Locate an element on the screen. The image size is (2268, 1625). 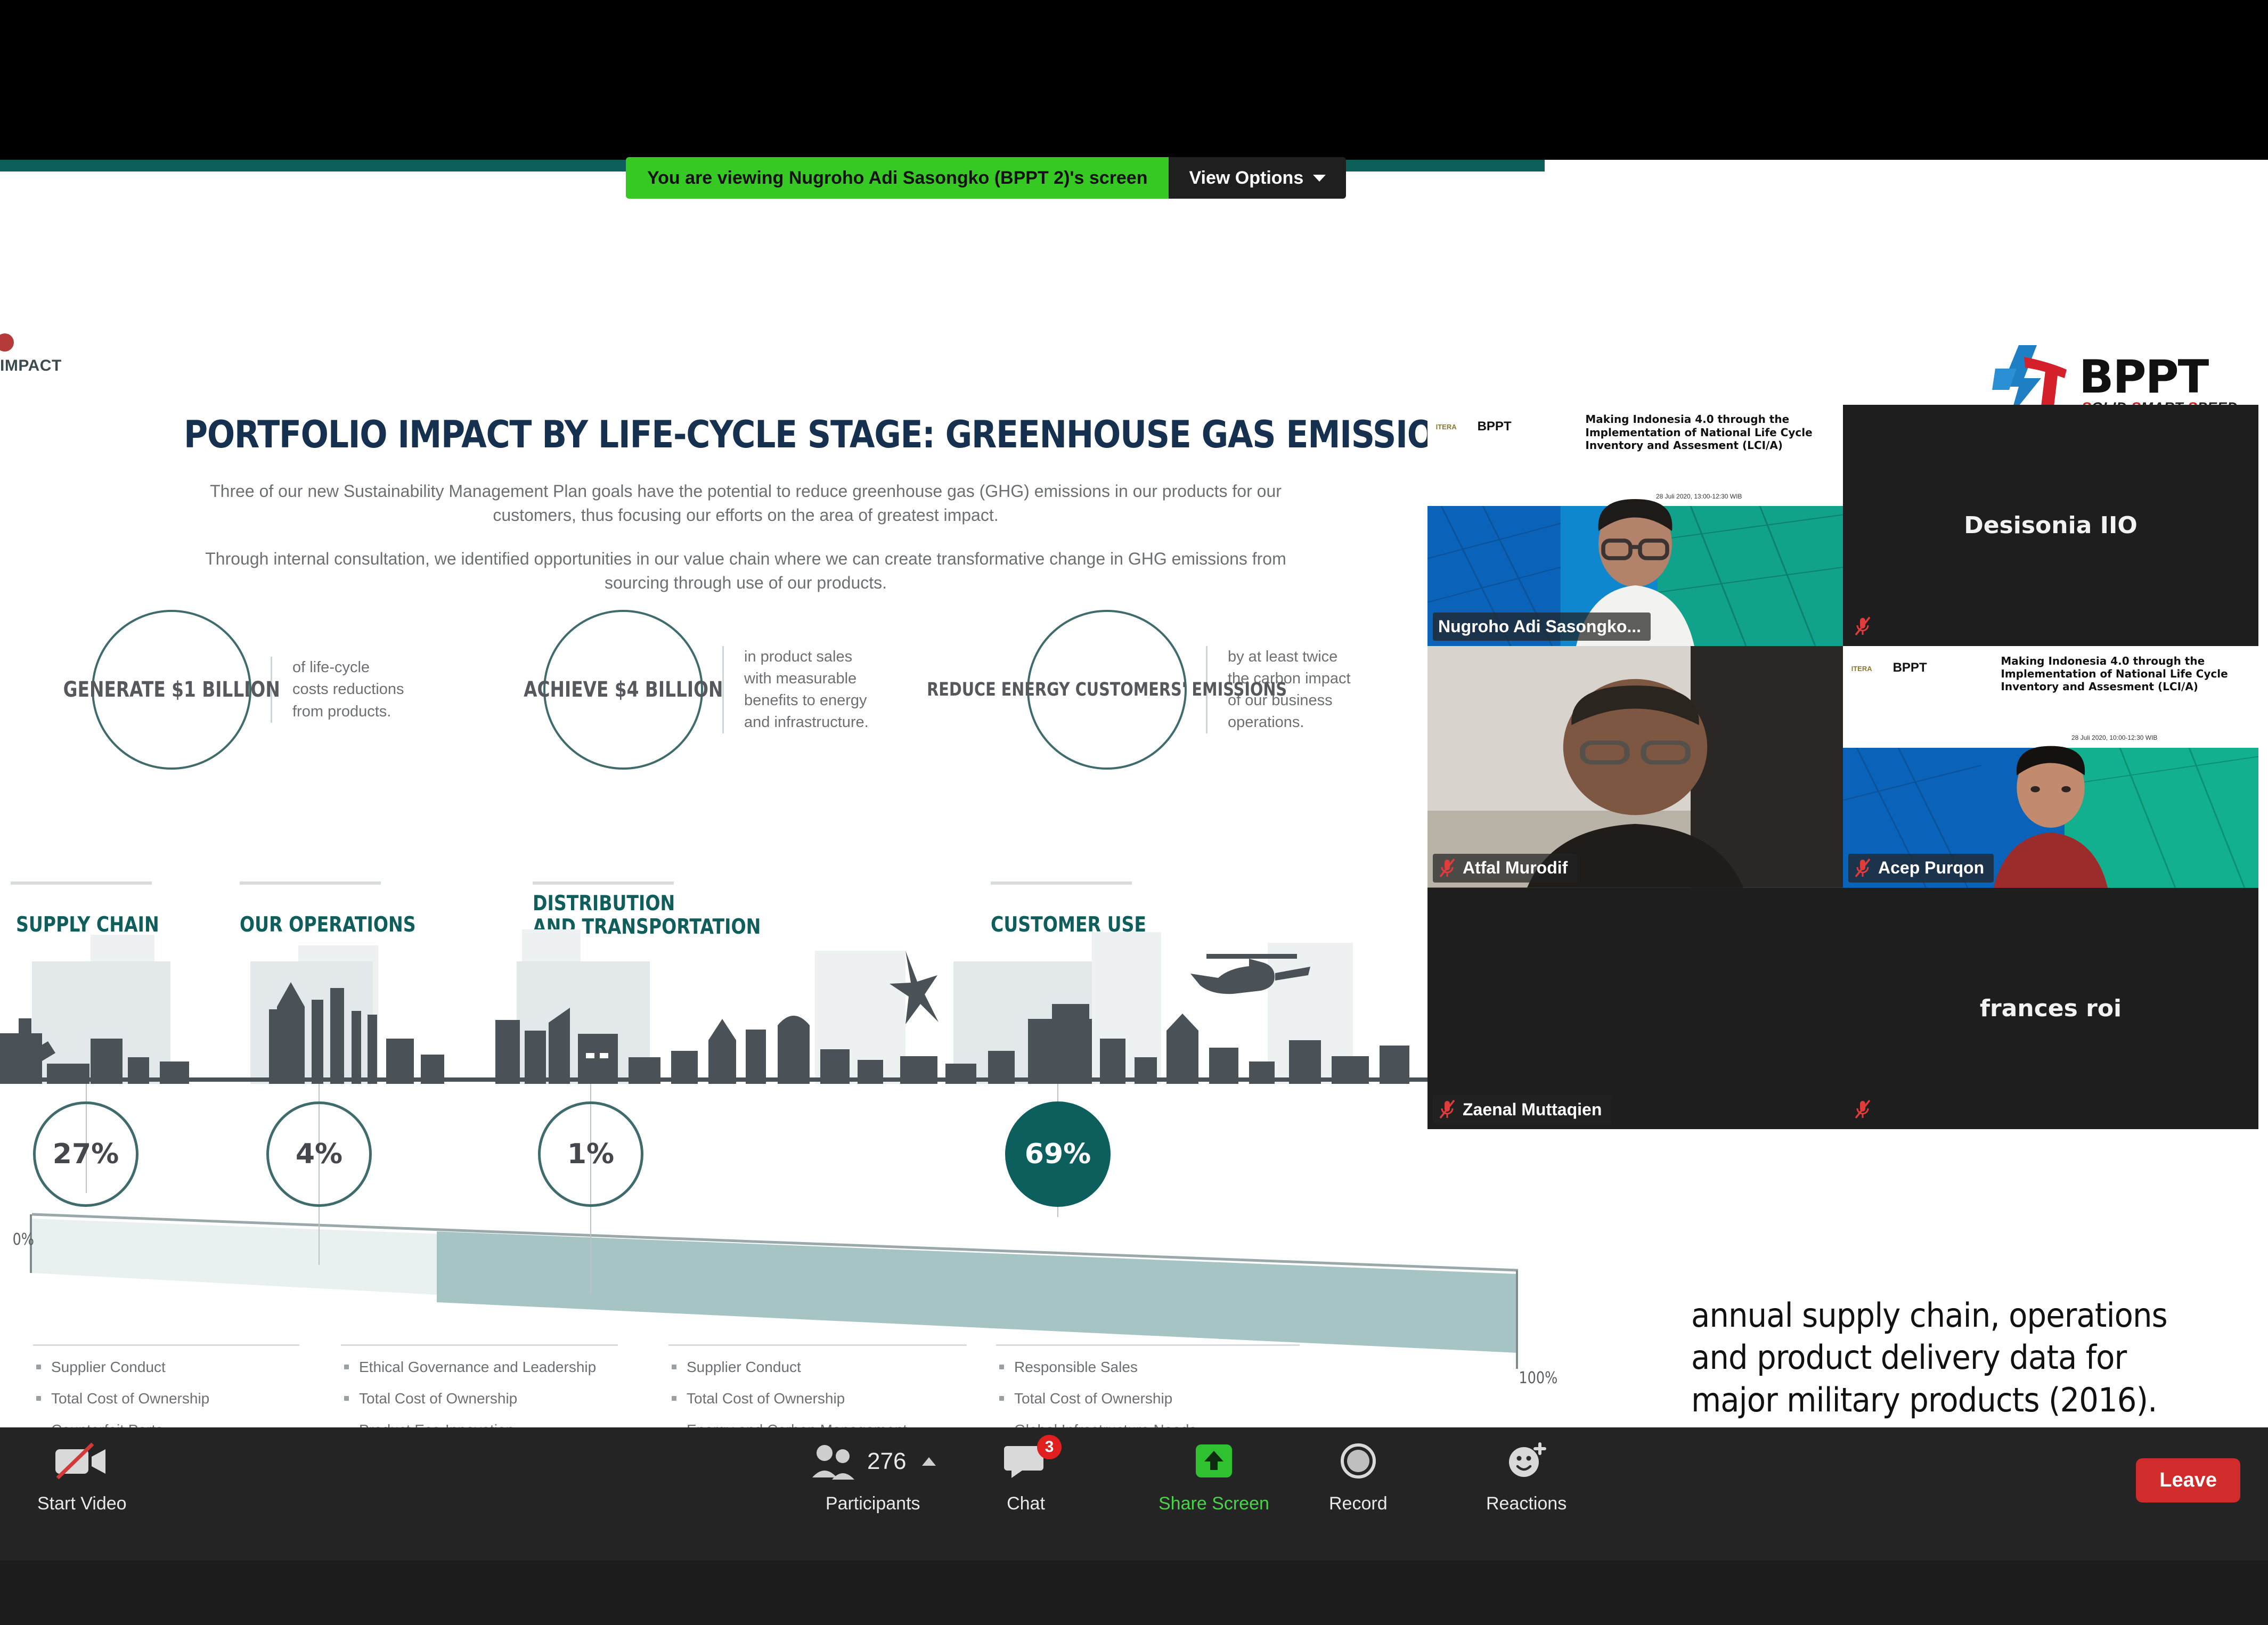
share-screen-icon is located at coordinates (1214, 1462).